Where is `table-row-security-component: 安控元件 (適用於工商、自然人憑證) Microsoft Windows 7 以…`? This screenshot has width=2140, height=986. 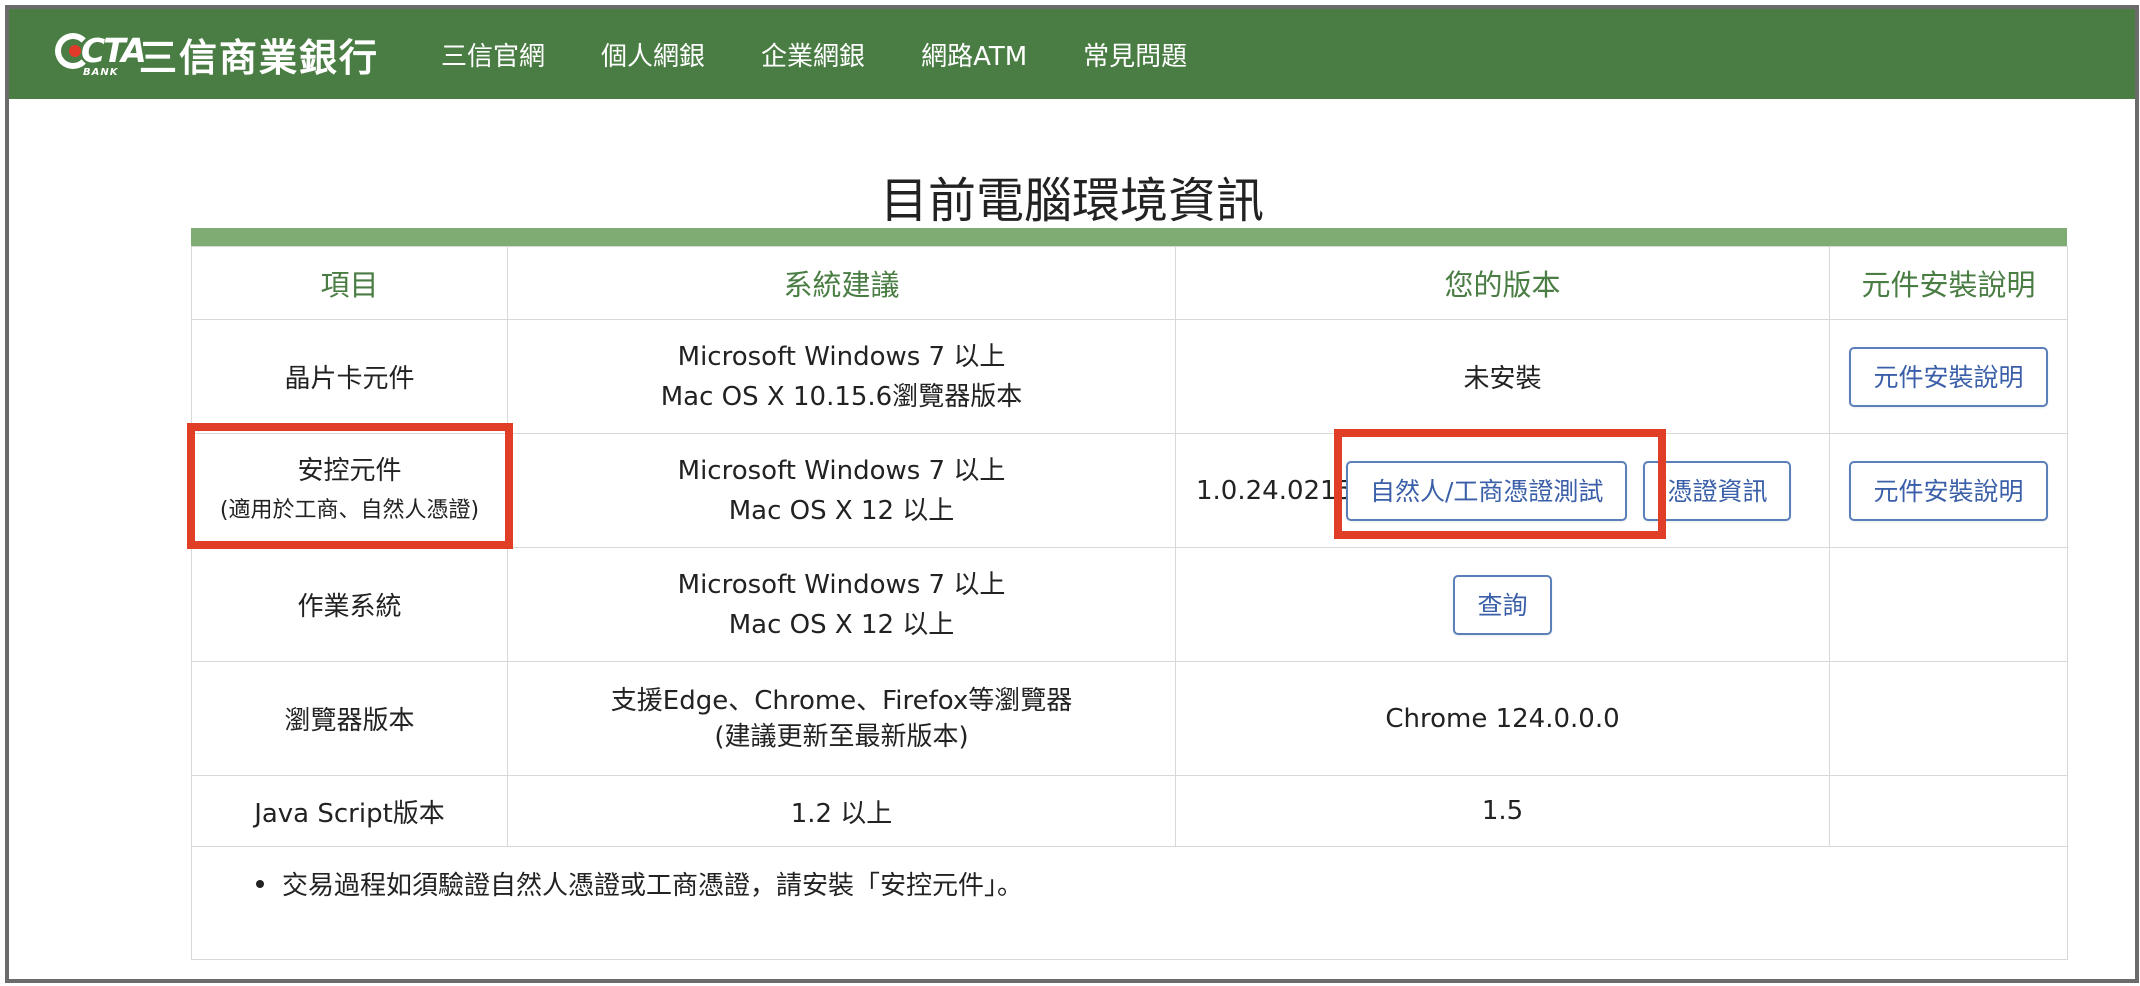
table-row-security-component: 安控元件 (適用於工商、自然人憑證) Microsoft Windows 7 以… is located at coordinates (1129, 490).